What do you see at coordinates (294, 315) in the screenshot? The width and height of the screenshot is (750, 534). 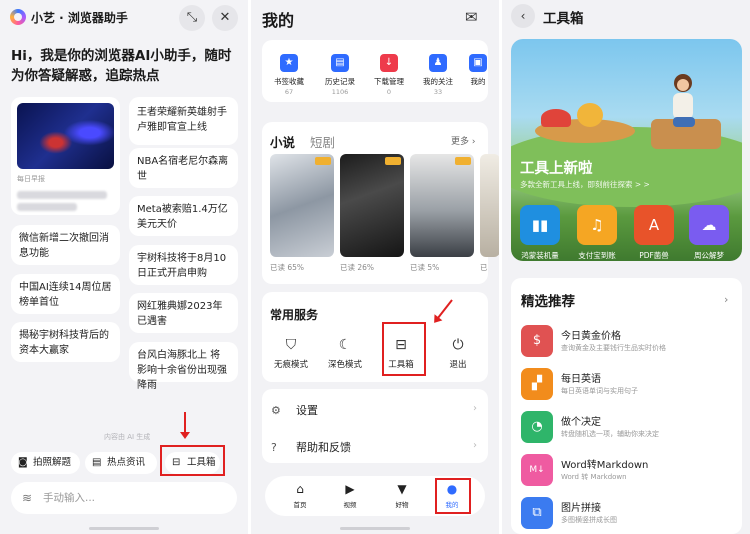 I see `services-title: 常用服务` at bounding box center [294, 315].